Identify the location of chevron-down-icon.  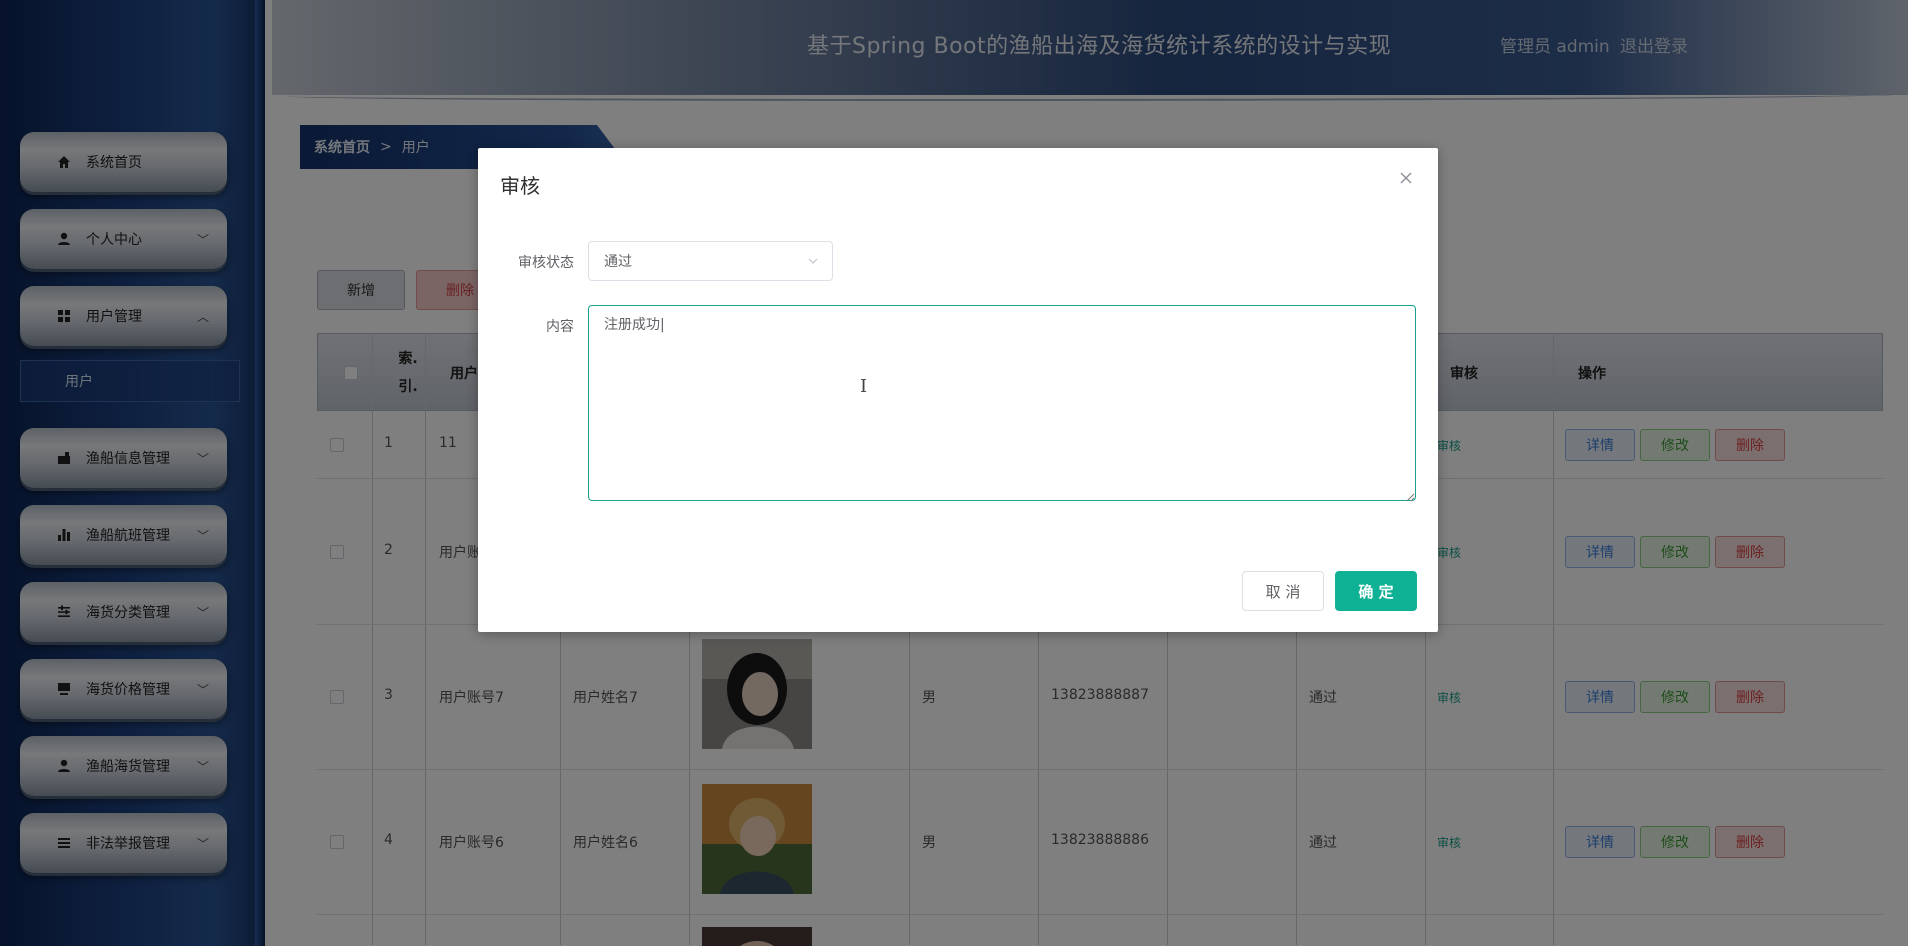
(813, 263).